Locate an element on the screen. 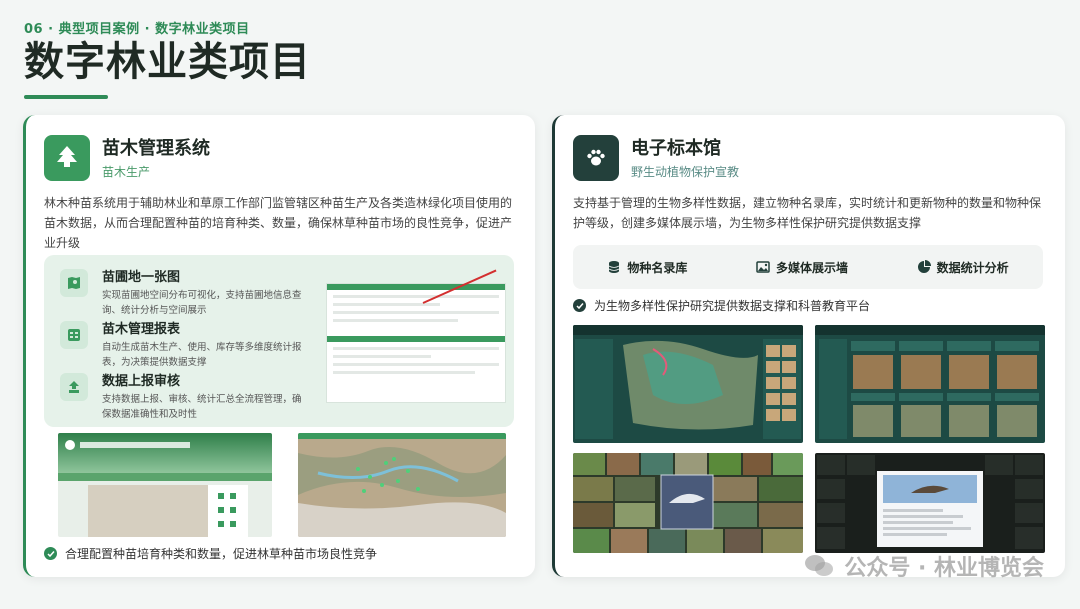  tree-icon is located at coordinates (67, 158).